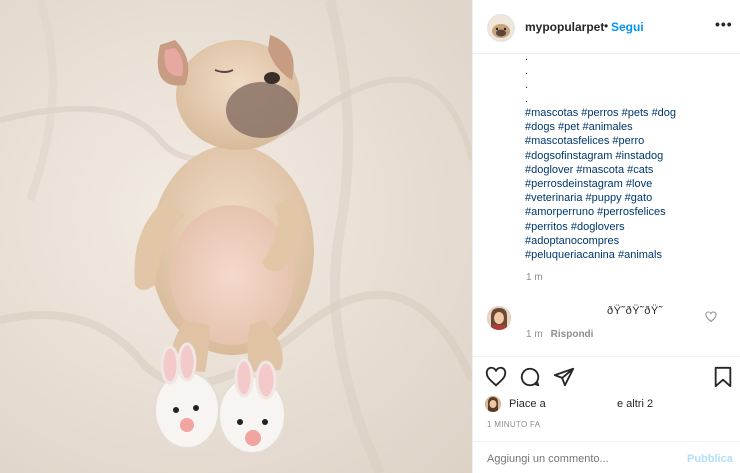 Image resolution: width=740 pixels, height=473 pixels. I want to click on dog-avatar-icon, so click(501, 28).